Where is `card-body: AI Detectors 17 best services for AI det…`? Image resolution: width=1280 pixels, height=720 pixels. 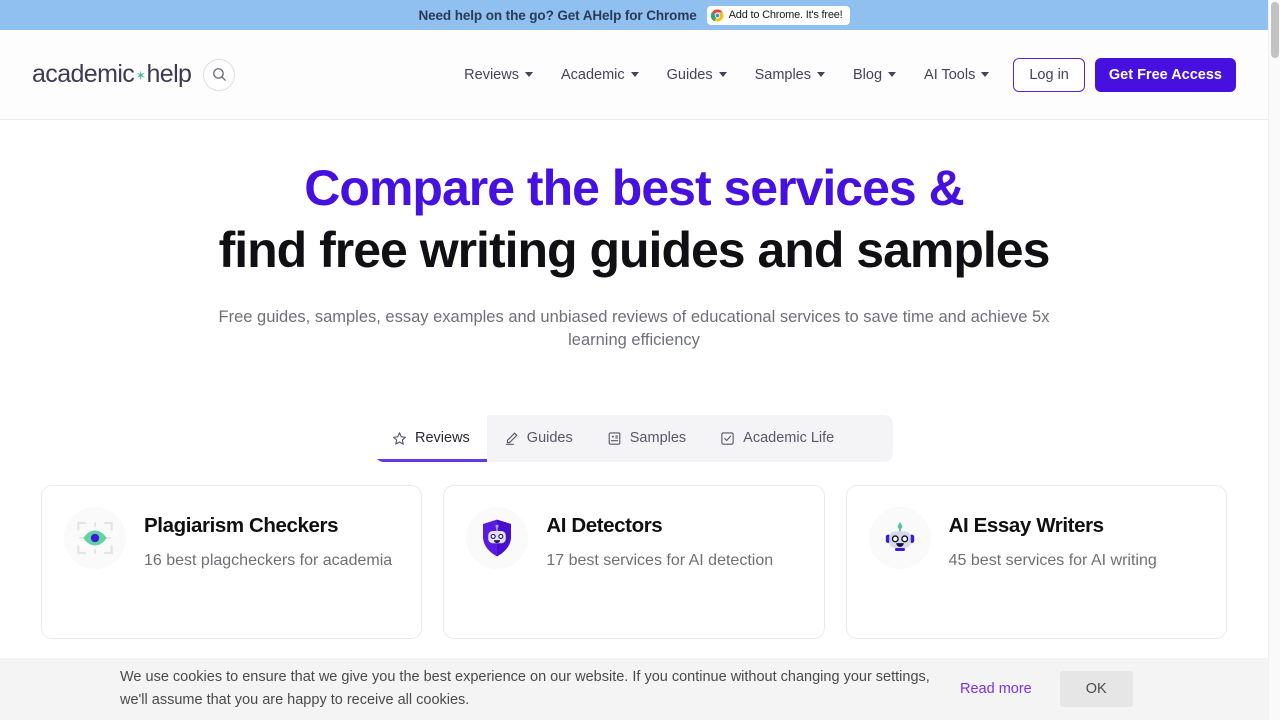 card-body: AI Detectors 17 best services for AI det… is located at coordinates (659, 540).